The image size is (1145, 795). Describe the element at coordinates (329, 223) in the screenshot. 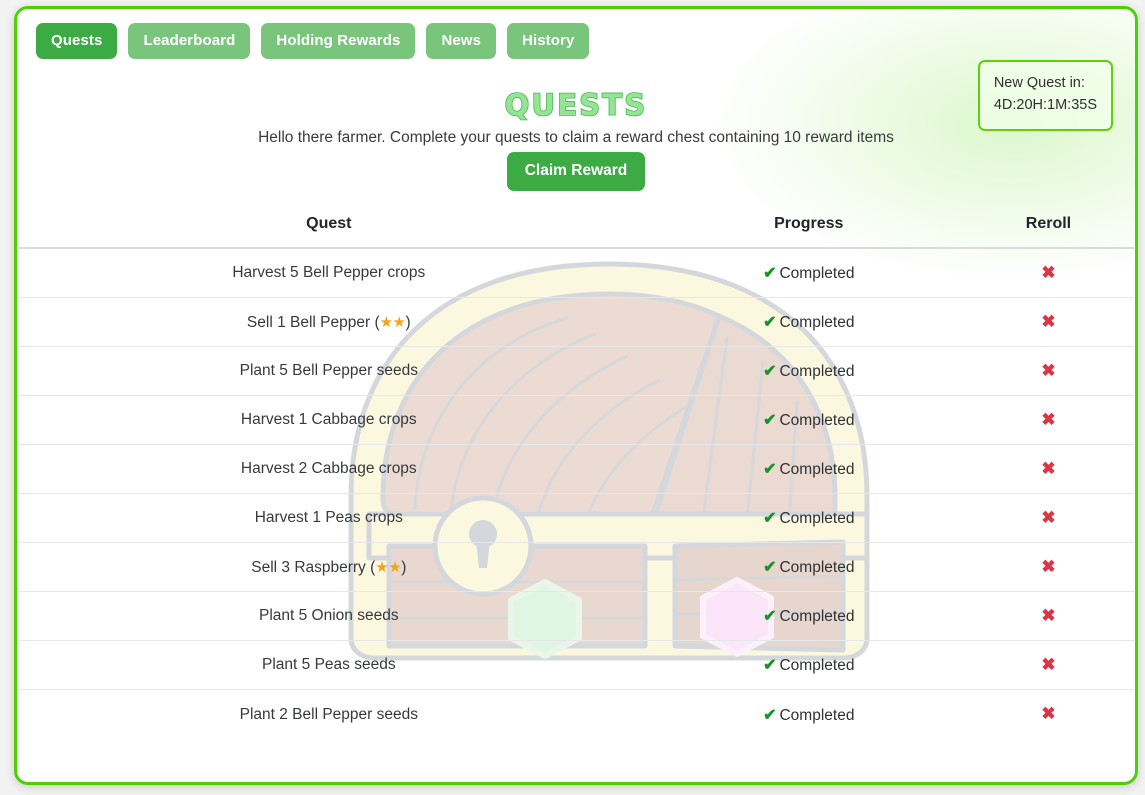

I see `column-header-quest: Quest` at that location.